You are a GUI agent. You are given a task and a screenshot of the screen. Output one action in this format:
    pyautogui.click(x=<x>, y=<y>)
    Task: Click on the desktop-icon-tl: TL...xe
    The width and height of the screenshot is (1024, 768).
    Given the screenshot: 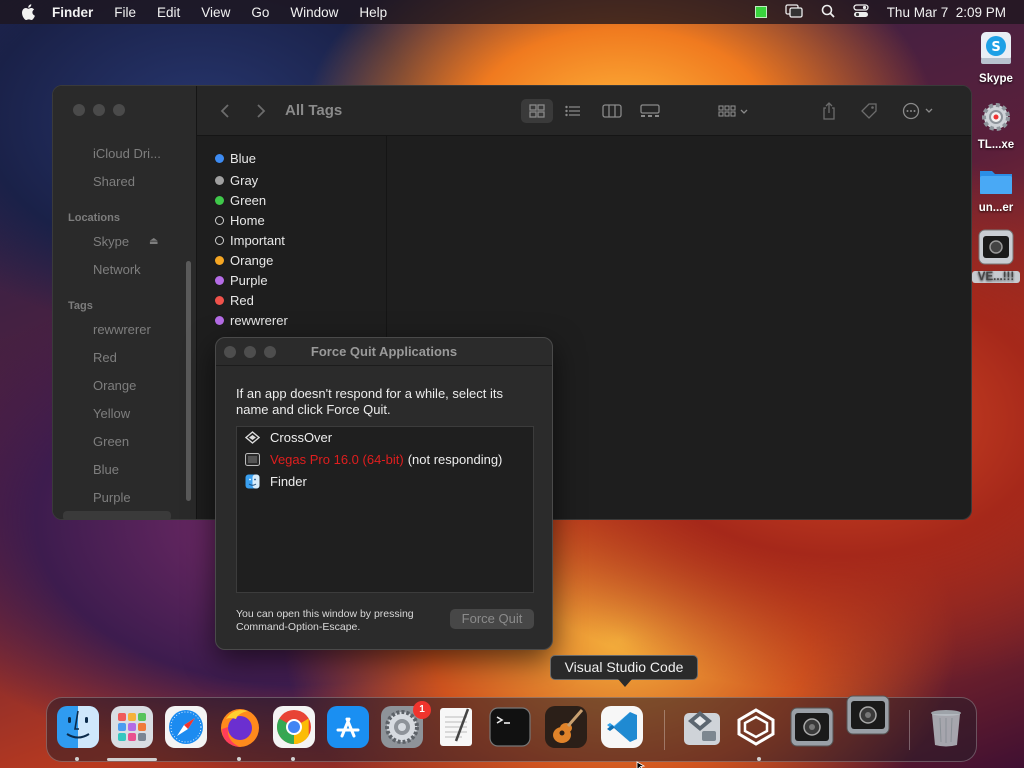 What is the action you would take?
    pyautogui.click(x=996, y=125)
    